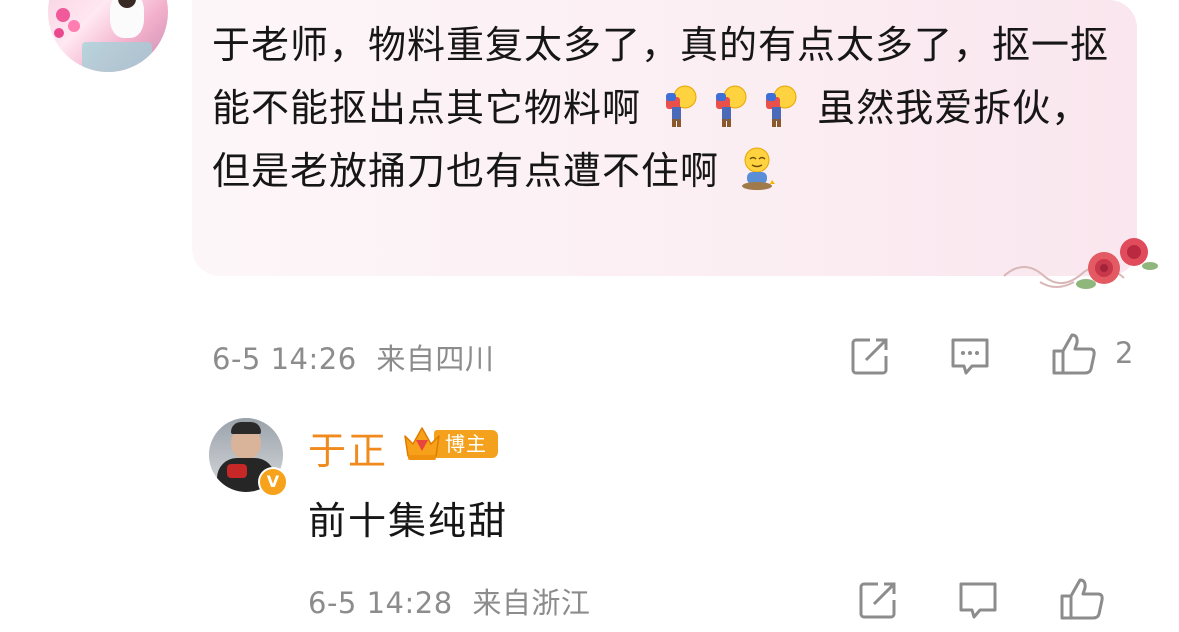 This screenshot has height=632, width=1179. I want to click on reply-location: 来自浙江, so click(531, 603).